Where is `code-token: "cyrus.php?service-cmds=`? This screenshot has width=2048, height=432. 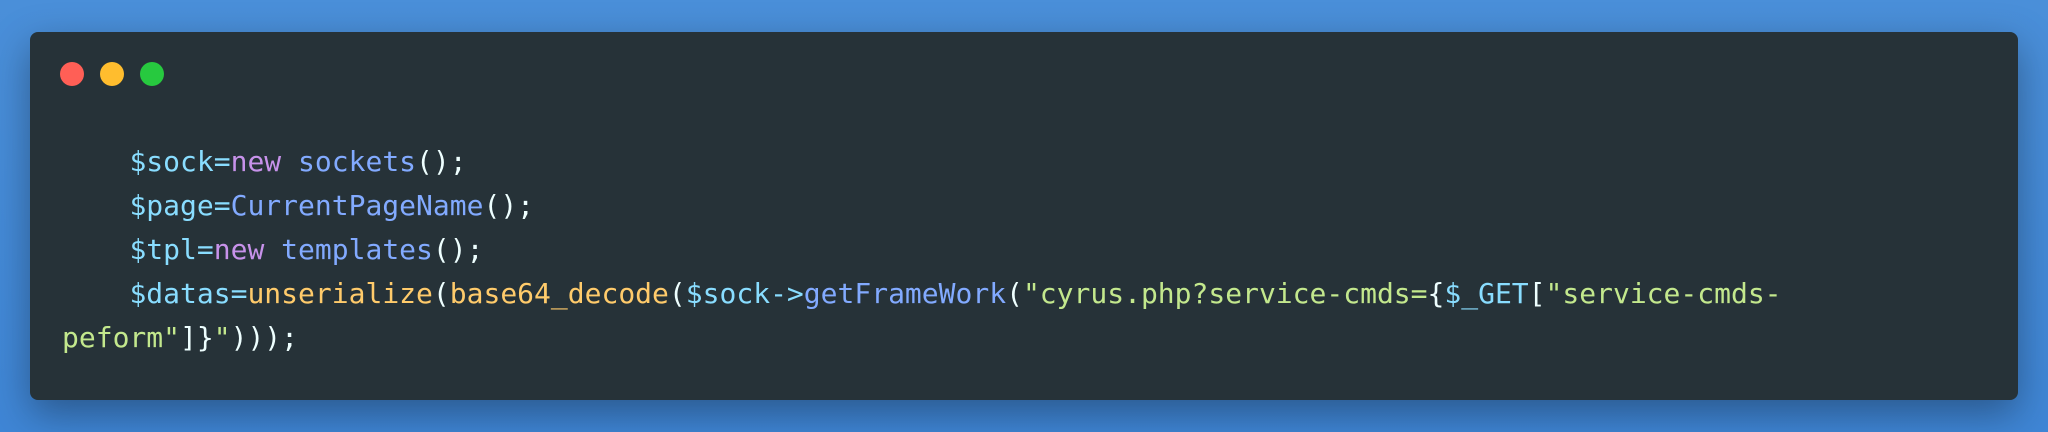 code-token: "cyrus.php?service-cmds= is located at coordinates (1225, 293).